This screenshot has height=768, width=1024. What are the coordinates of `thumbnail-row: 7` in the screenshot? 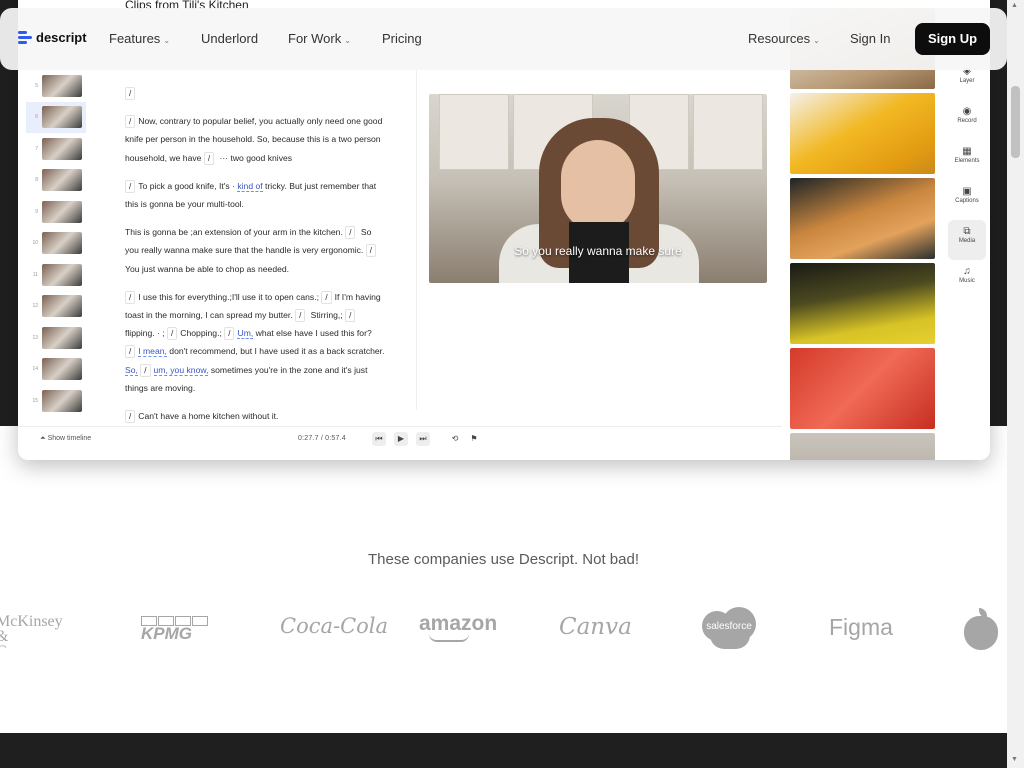 It's located at (56, 149).